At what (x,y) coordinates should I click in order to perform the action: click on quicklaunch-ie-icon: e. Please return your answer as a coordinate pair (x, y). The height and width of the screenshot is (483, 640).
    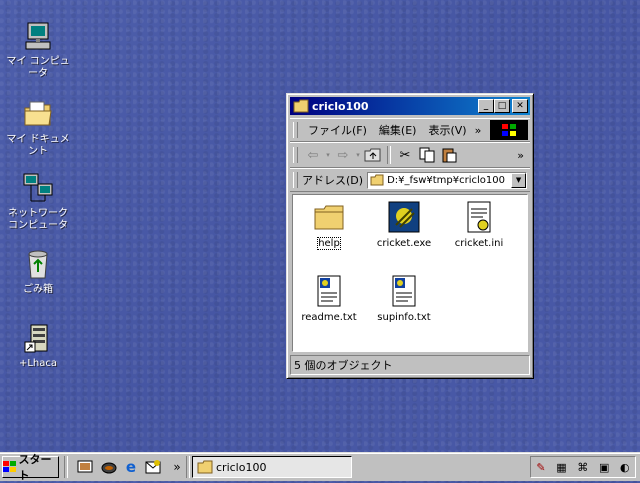
    Looking at the image, I should click on (131, 467).